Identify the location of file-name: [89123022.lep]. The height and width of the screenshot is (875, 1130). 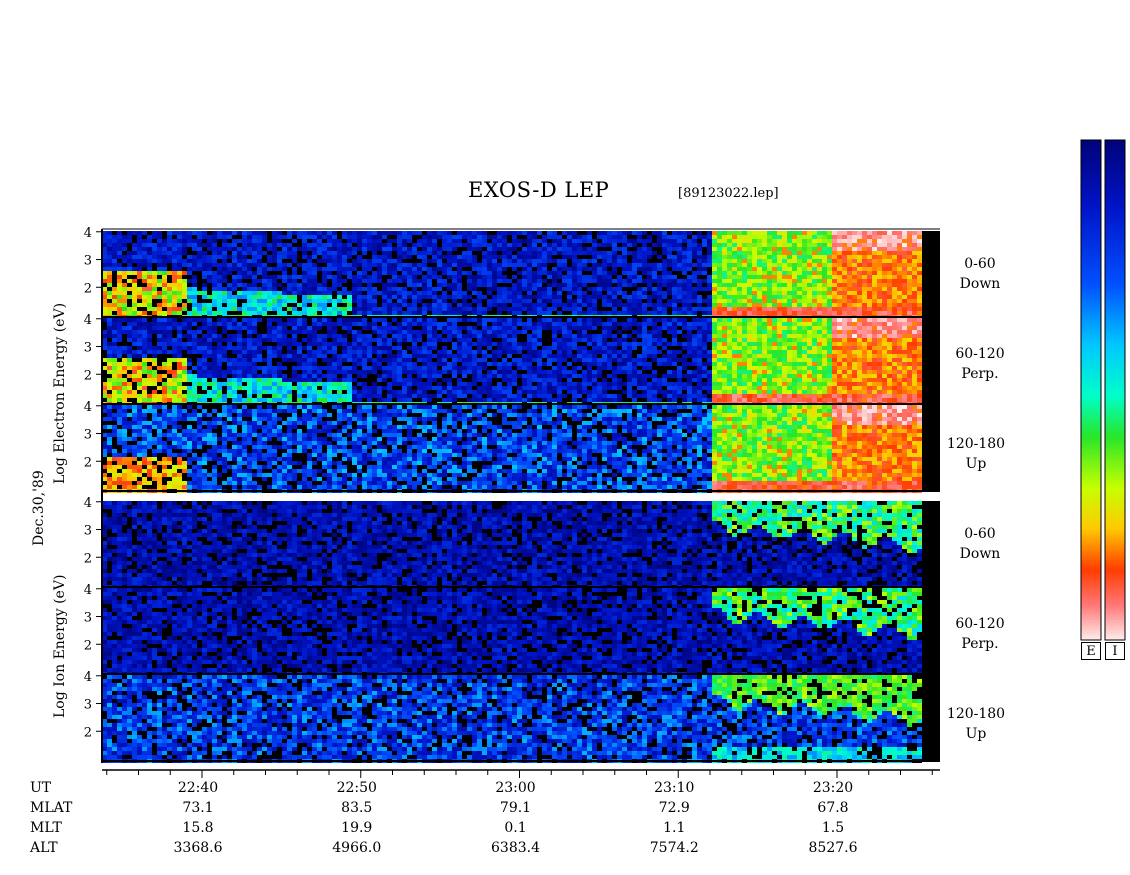
(728, 193).